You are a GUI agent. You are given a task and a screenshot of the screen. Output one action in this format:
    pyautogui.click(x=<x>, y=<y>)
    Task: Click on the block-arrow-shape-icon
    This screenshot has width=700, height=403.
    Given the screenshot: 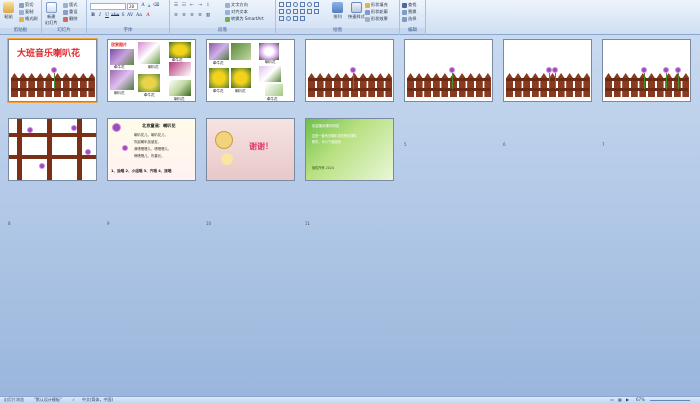 What is the action you would take?
    pyautogui.click(x=295, y=18)
    